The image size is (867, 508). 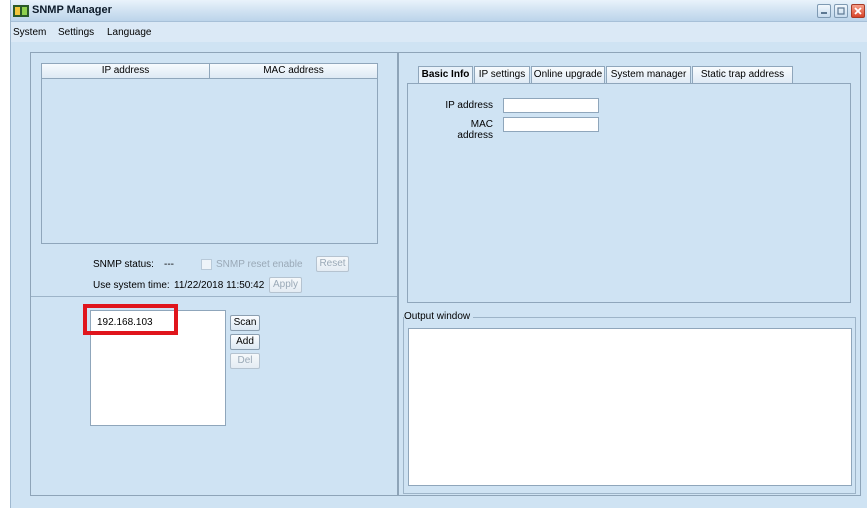 What do you see at coordinates (502, 74) in the screenshot?
I see `tab-ip-settings: IP settings` at bounding box center [502, 74].